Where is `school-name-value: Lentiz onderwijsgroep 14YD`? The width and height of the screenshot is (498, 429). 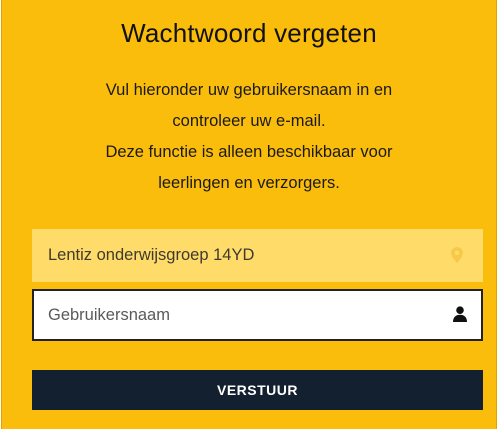 school-name-value: Lentiz onderwijsgroep 14YD is located at coordinates (151, 255).